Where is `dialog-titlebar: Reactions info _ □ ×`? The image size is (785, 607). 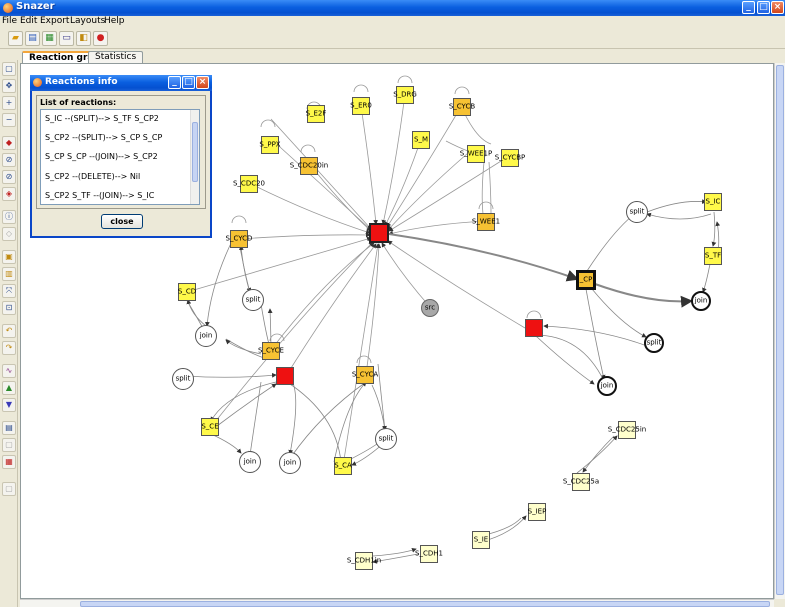 dialog-titlebar: Reactions info _ □ × is located at coordinates (121, 83).